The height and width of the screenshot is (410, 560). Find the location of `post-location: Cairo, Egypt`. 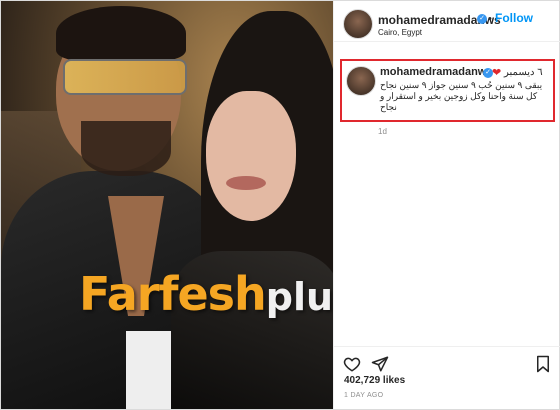

post-location: Cairo, Egypt is located at coordinates (400, 32).